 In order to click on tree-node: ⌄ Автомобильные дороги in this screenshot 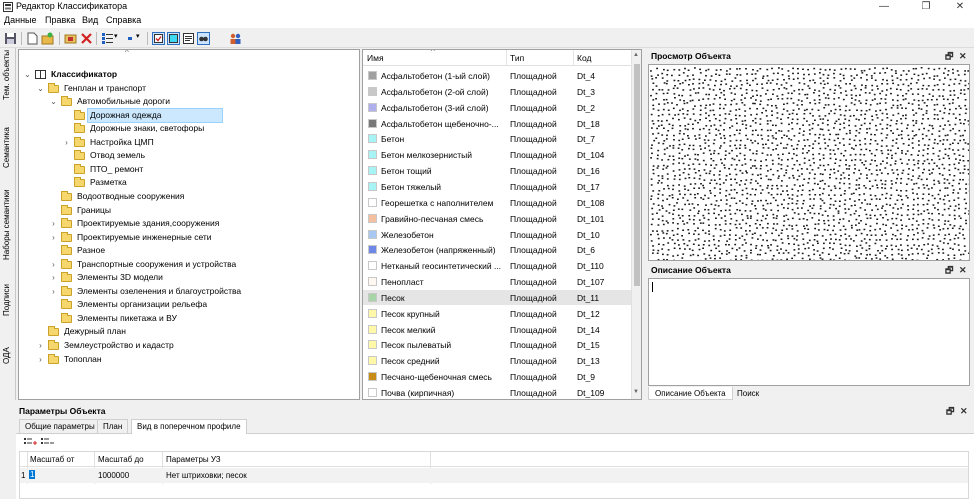, I will do `click(189, 101)`.